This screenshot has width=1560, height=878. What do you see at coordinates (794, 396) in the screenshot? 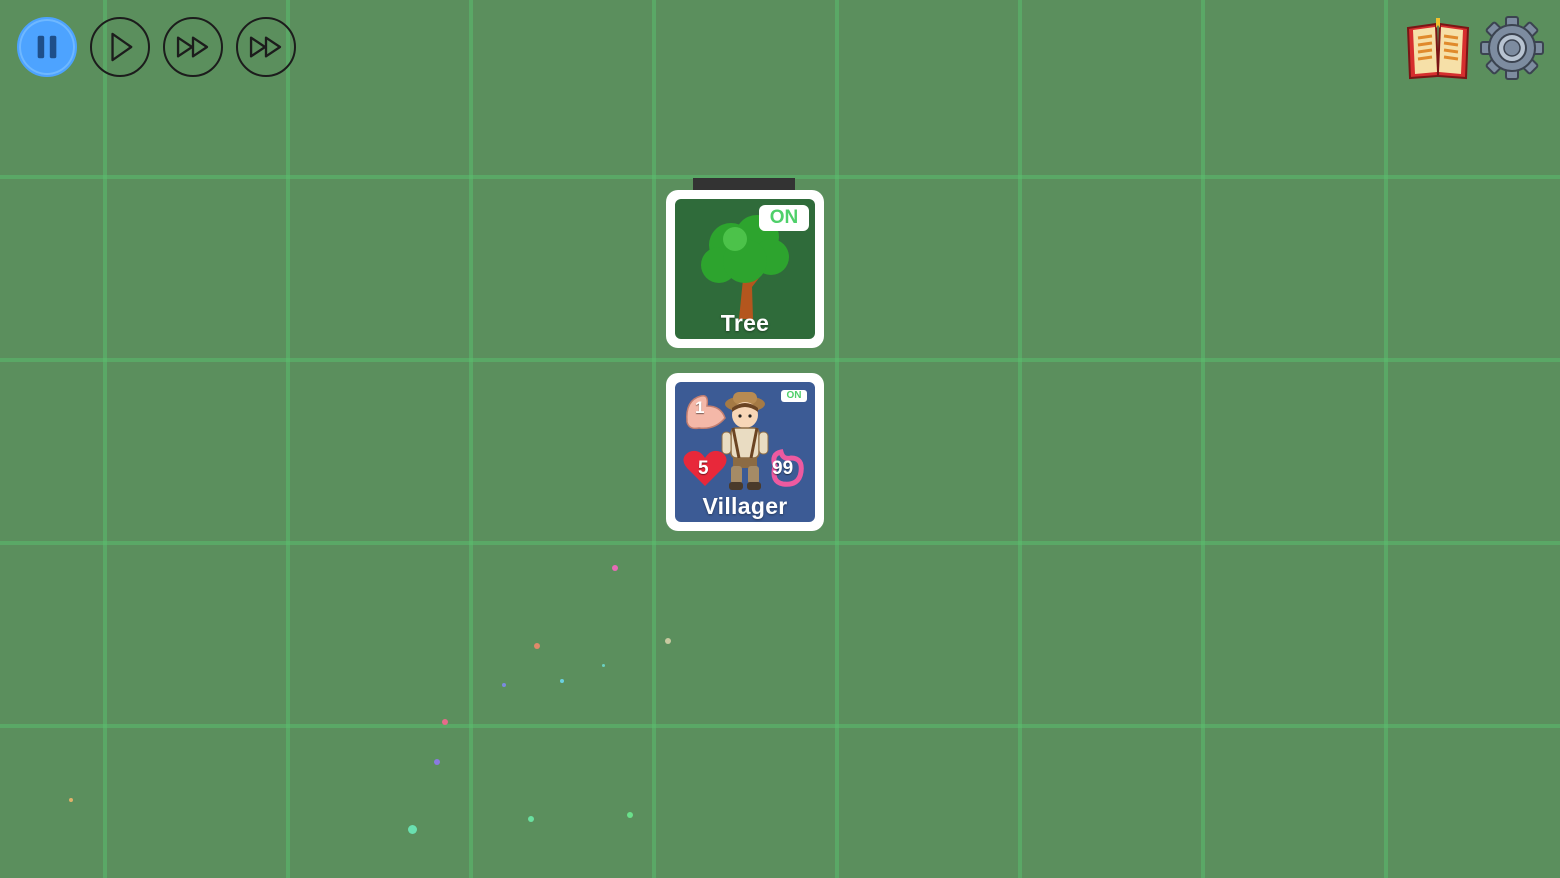
I see `villager-toggle: ON` at bounding box center [794, 396].